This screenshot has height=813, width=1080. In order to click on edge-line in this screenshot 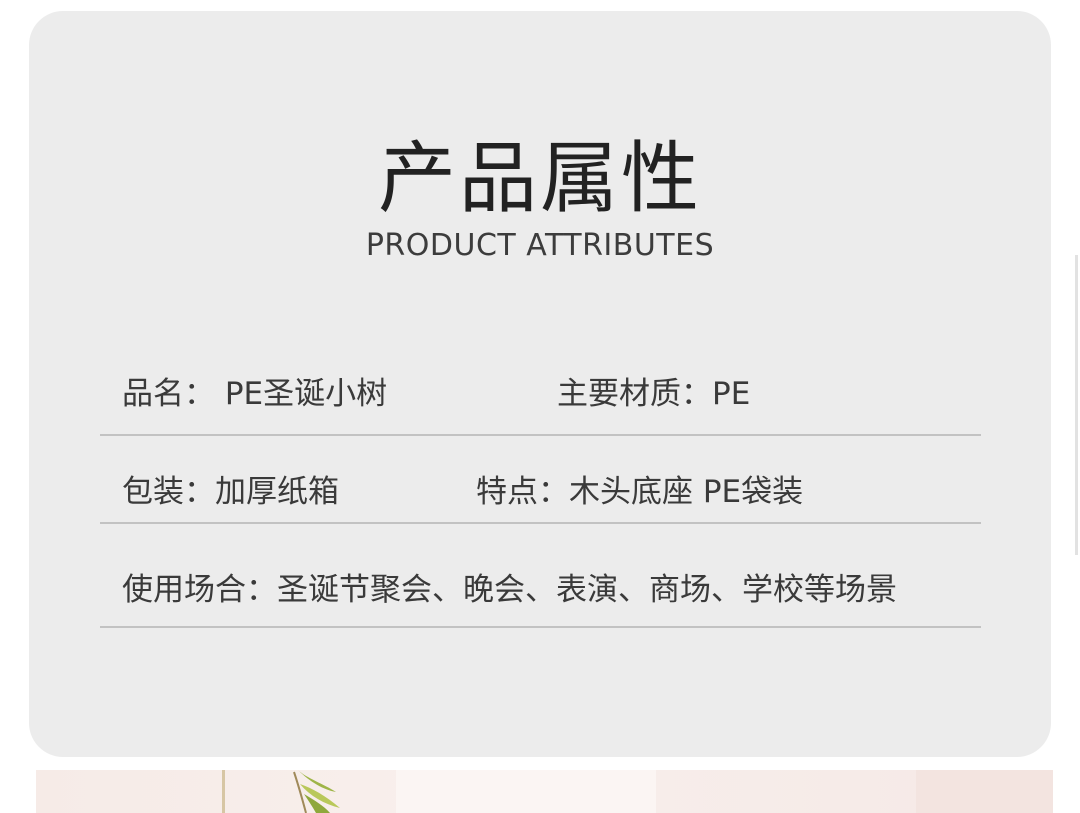, I will do `click(1076, 405)`.